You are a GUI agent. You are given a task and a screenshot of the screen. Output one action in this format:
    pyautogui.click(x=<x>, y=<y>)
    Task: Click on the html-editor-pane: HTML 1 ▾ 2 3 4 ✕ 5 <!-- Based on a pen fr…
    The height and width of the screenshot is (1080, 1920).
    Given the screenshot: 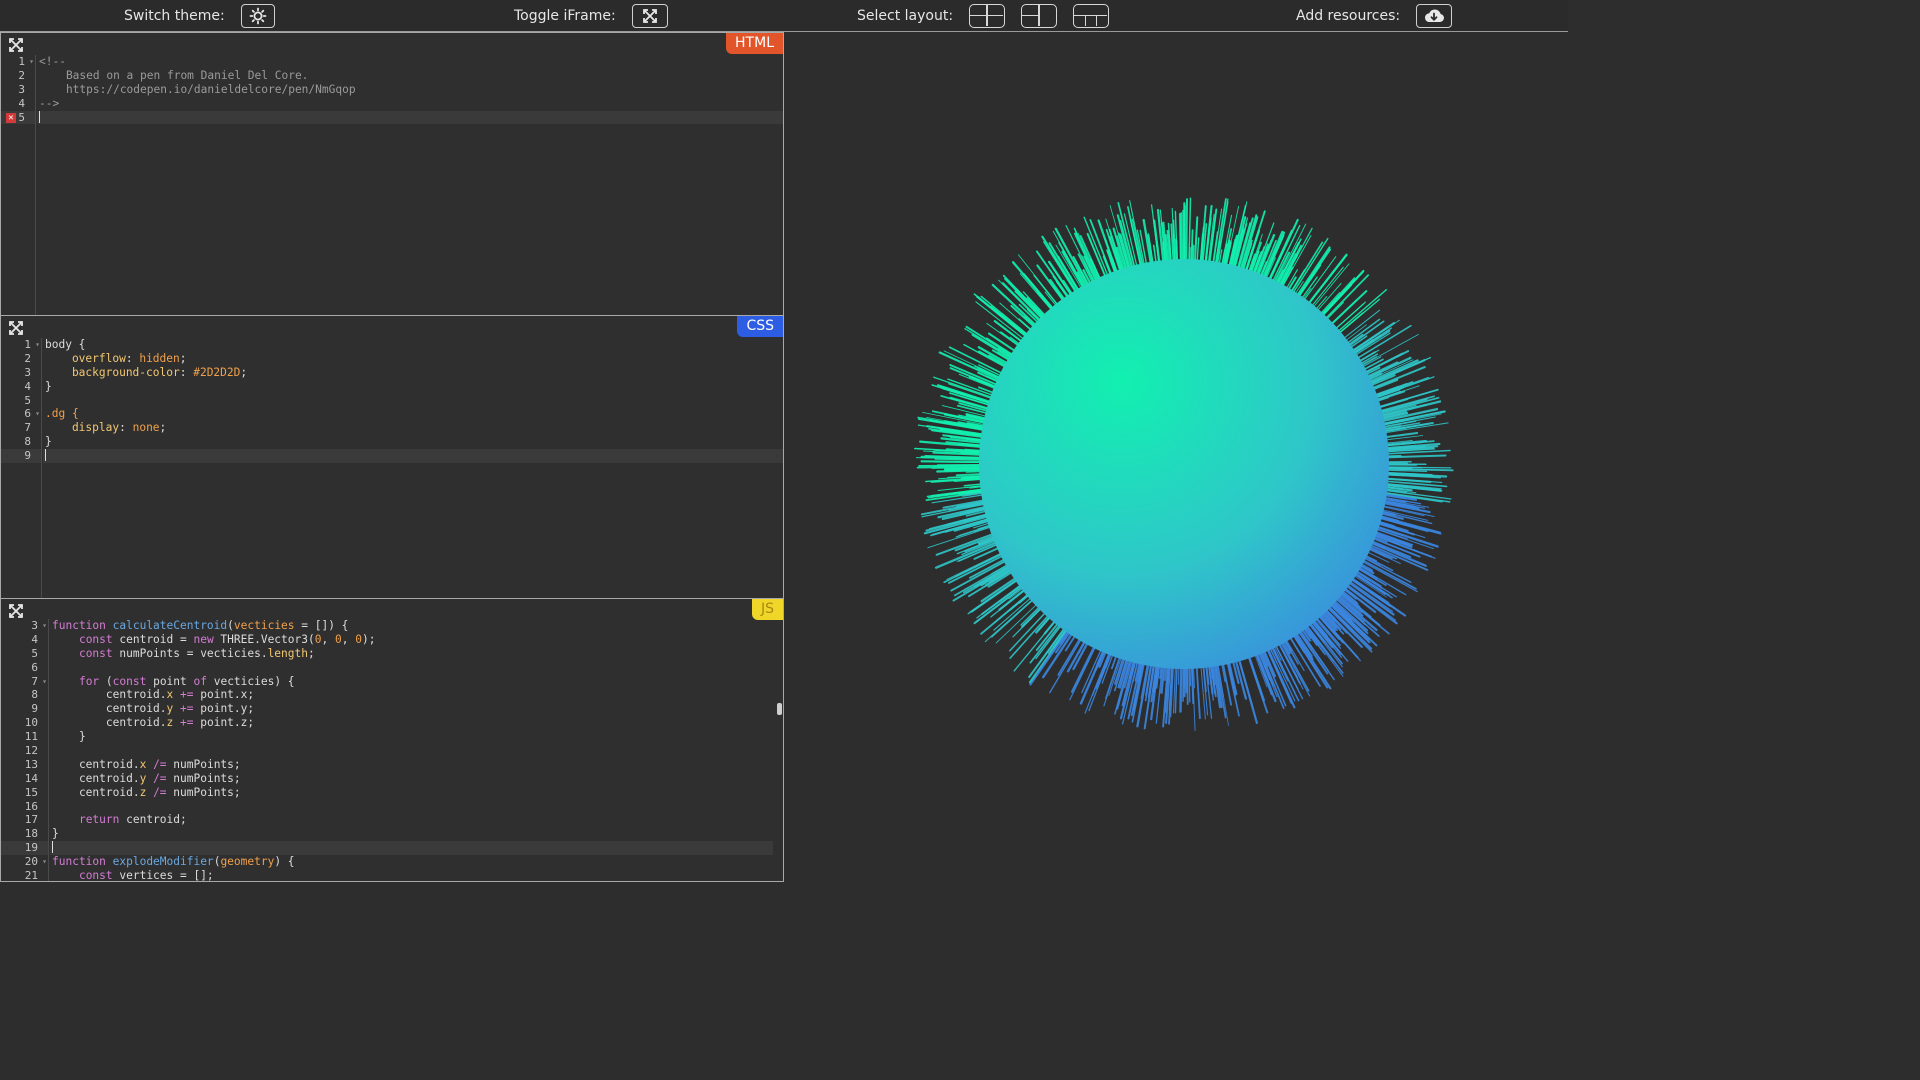 What is the action you would take?
    pyautogui.click(x=392, y=174)
    